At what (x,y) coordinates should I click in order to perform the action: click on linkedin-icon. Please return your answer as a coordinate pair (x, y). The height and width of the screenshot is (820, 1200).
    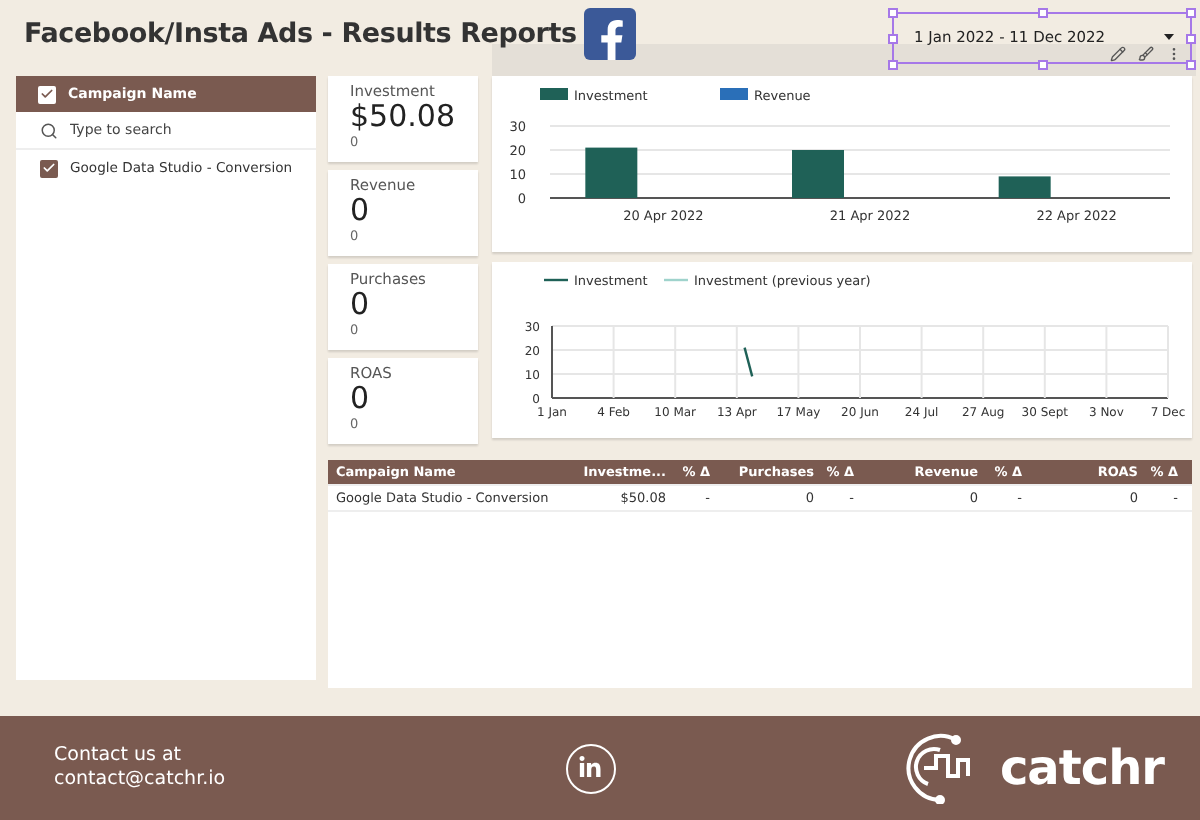
    Looking at the image, I should click on (590, 768).